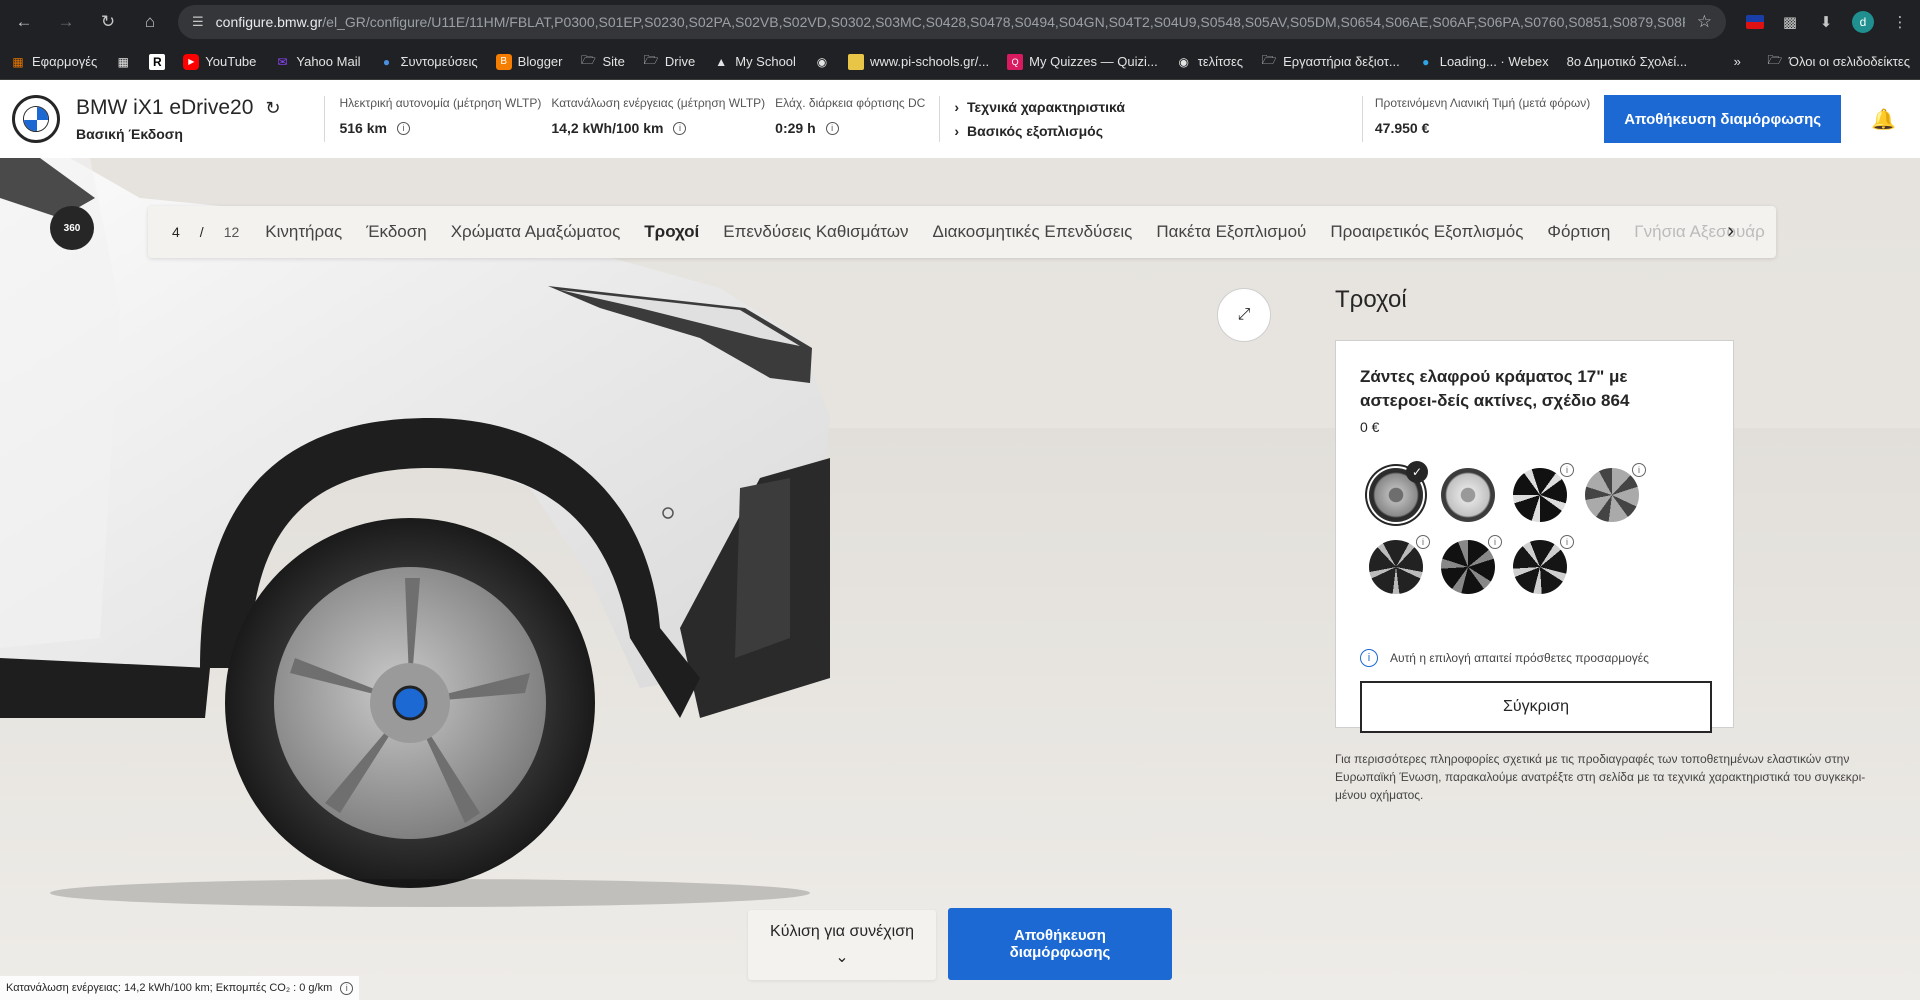 This screenshot has height=1000, width=1920. I want to click on technical-specs-link: › Τεχνικά χαρακτηριστικά, so click(1039, 107).